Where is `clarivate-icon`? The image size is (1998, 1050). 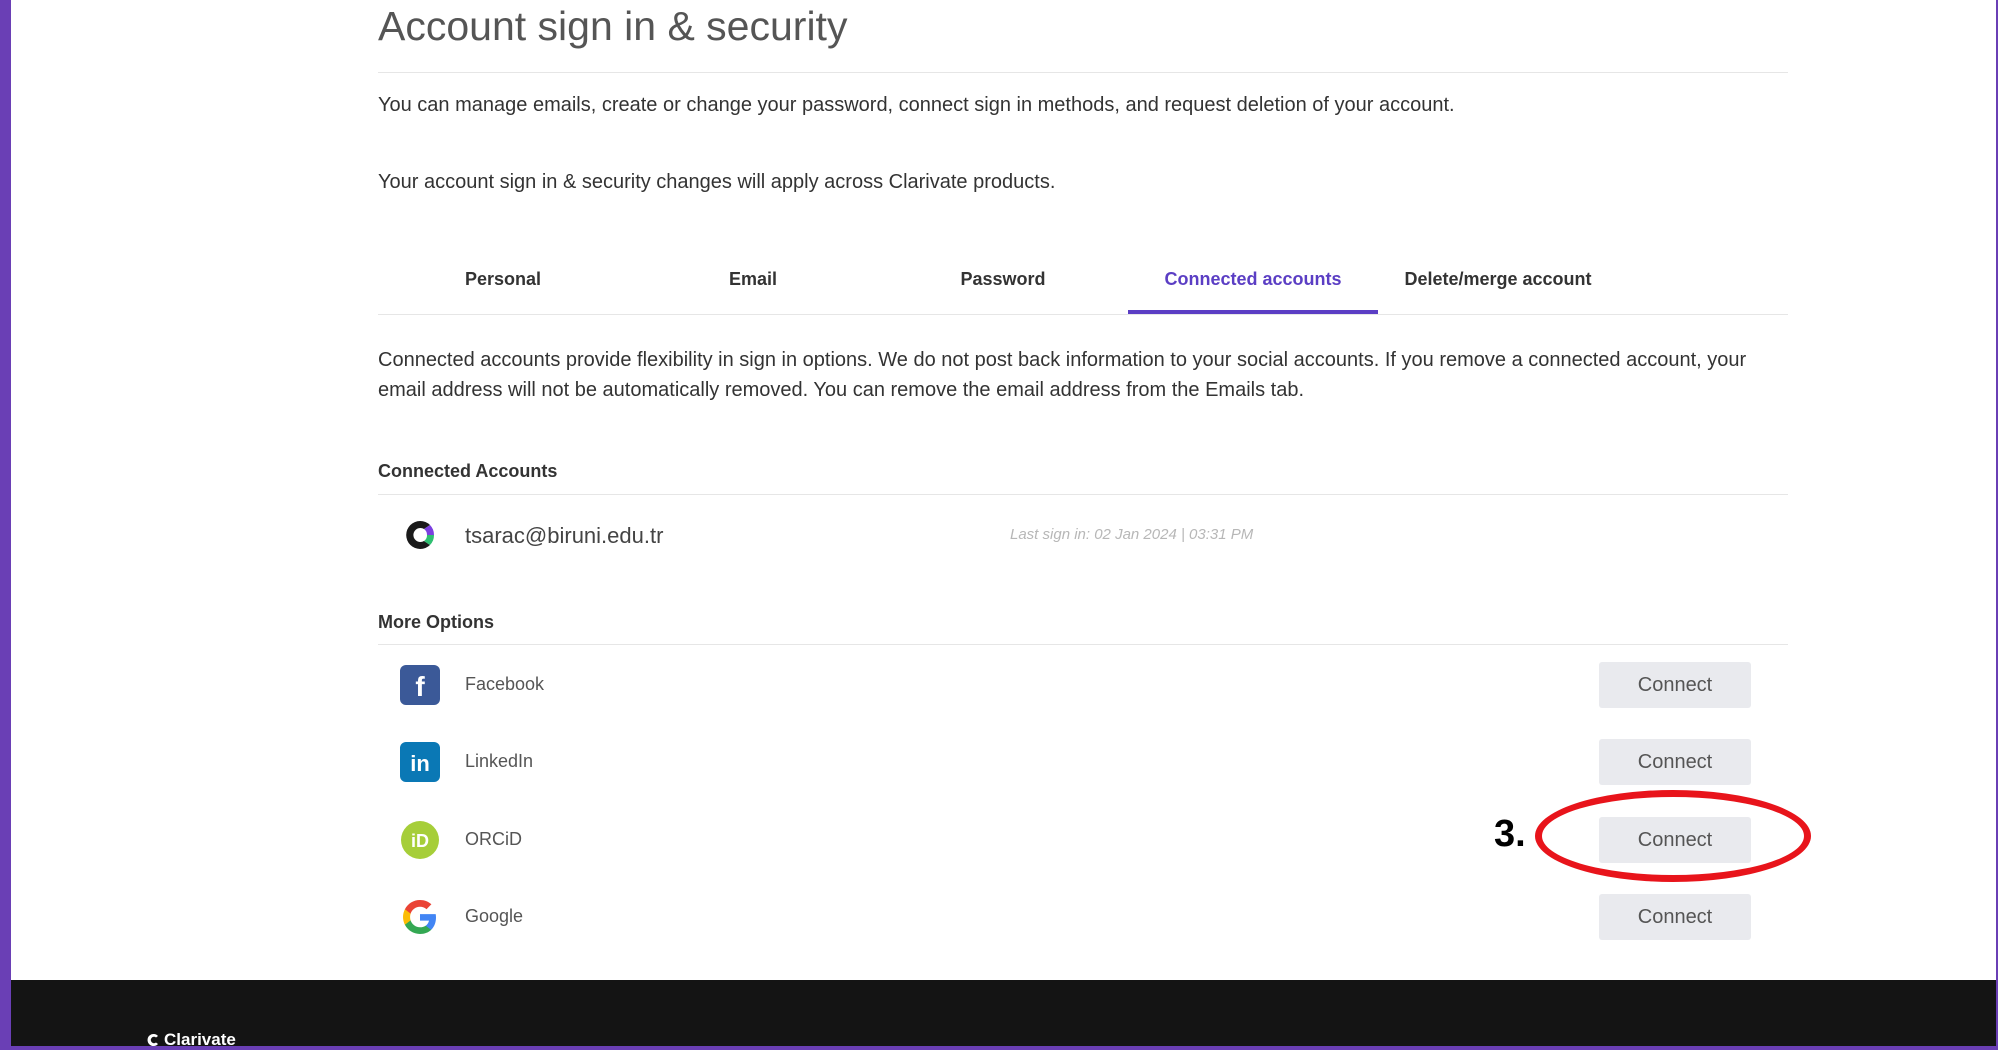
clarivate-icon is located at coordinates (420, 535).